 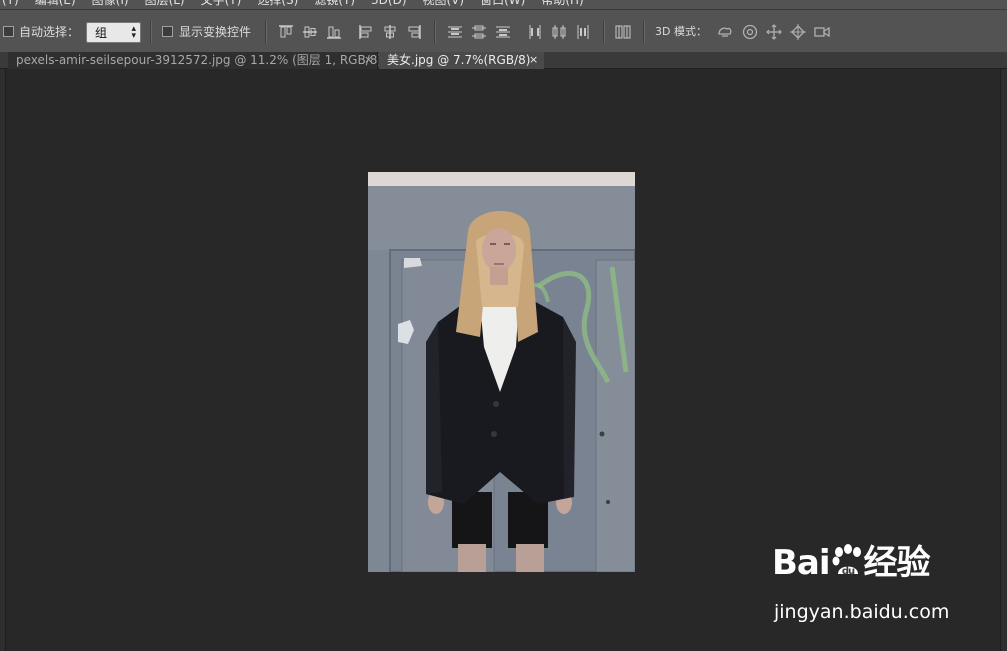 I want to click on tab-label: 美女.jpg @ 7.7%(RGB/8), so click(x=459, y=60).